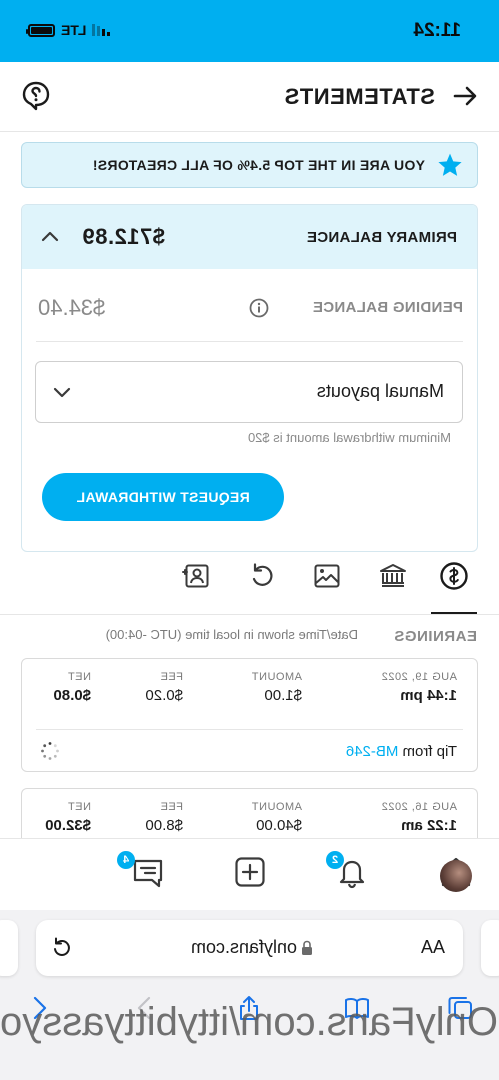  What do you see at coordinates (164, 825) in the screenshot?
I see `fee-value: $8.00` at bounding box center [164, 825].